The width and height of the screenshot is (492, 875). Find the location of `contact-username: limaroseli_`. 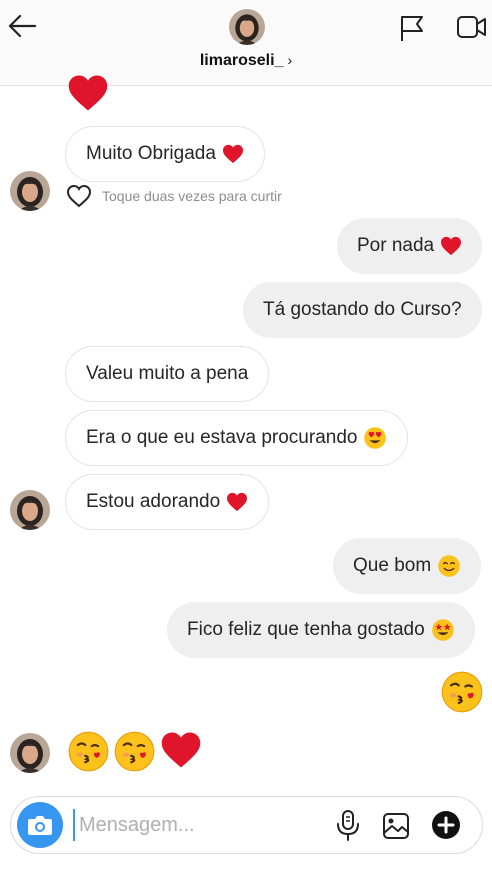

contact-username: limaroseli_ is located at coordinates (241, 60).